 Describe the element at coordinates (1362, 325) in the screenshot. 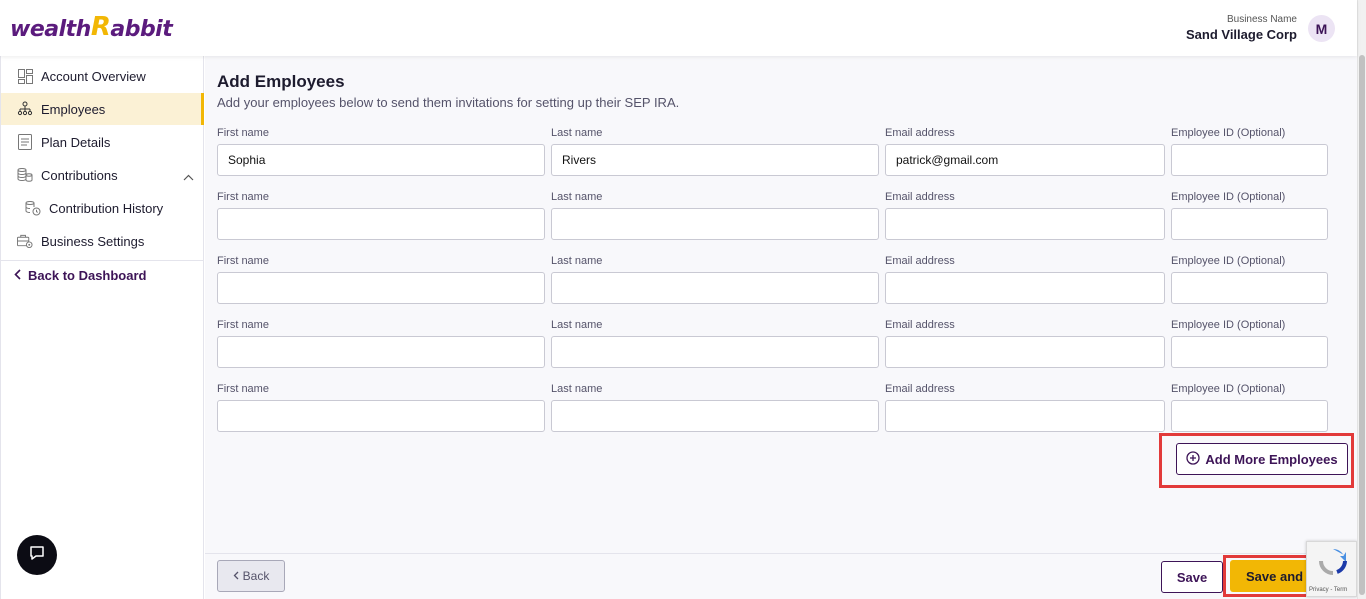

I see `scrollbar-thumb` at that location.